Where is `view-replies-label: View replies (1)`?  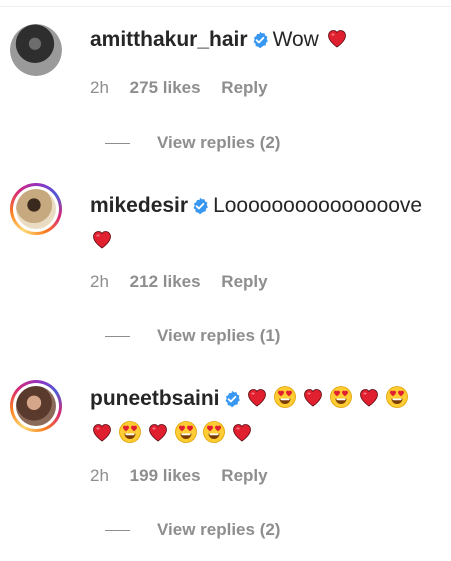
view-replies-label: View replies (1) is located at coordinates (219, 335).